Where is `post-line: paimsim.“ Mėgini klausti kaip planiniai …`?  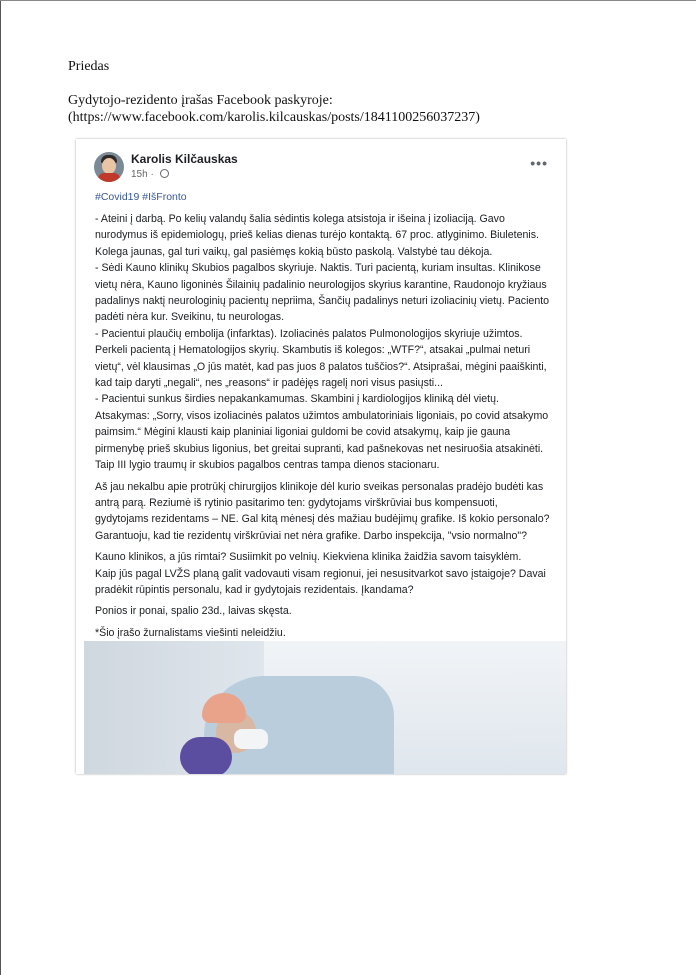
post-line: paimsim.“ Mėgini klausti kaip planiniai … is located at coordinates (303, 432).